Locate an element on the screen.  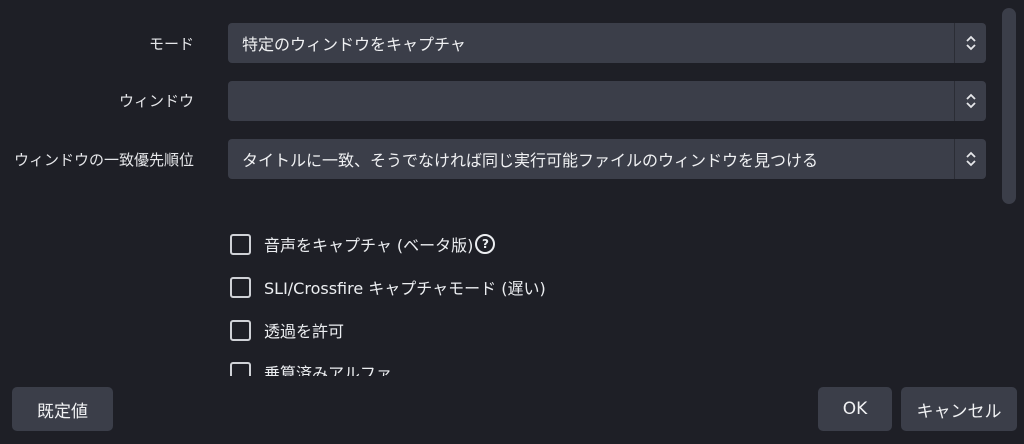
priority-select: タイトルに一致、そうでなければ同じ実行可能ファイルのウィンドウを見つける is located at coordinates (607, 159).